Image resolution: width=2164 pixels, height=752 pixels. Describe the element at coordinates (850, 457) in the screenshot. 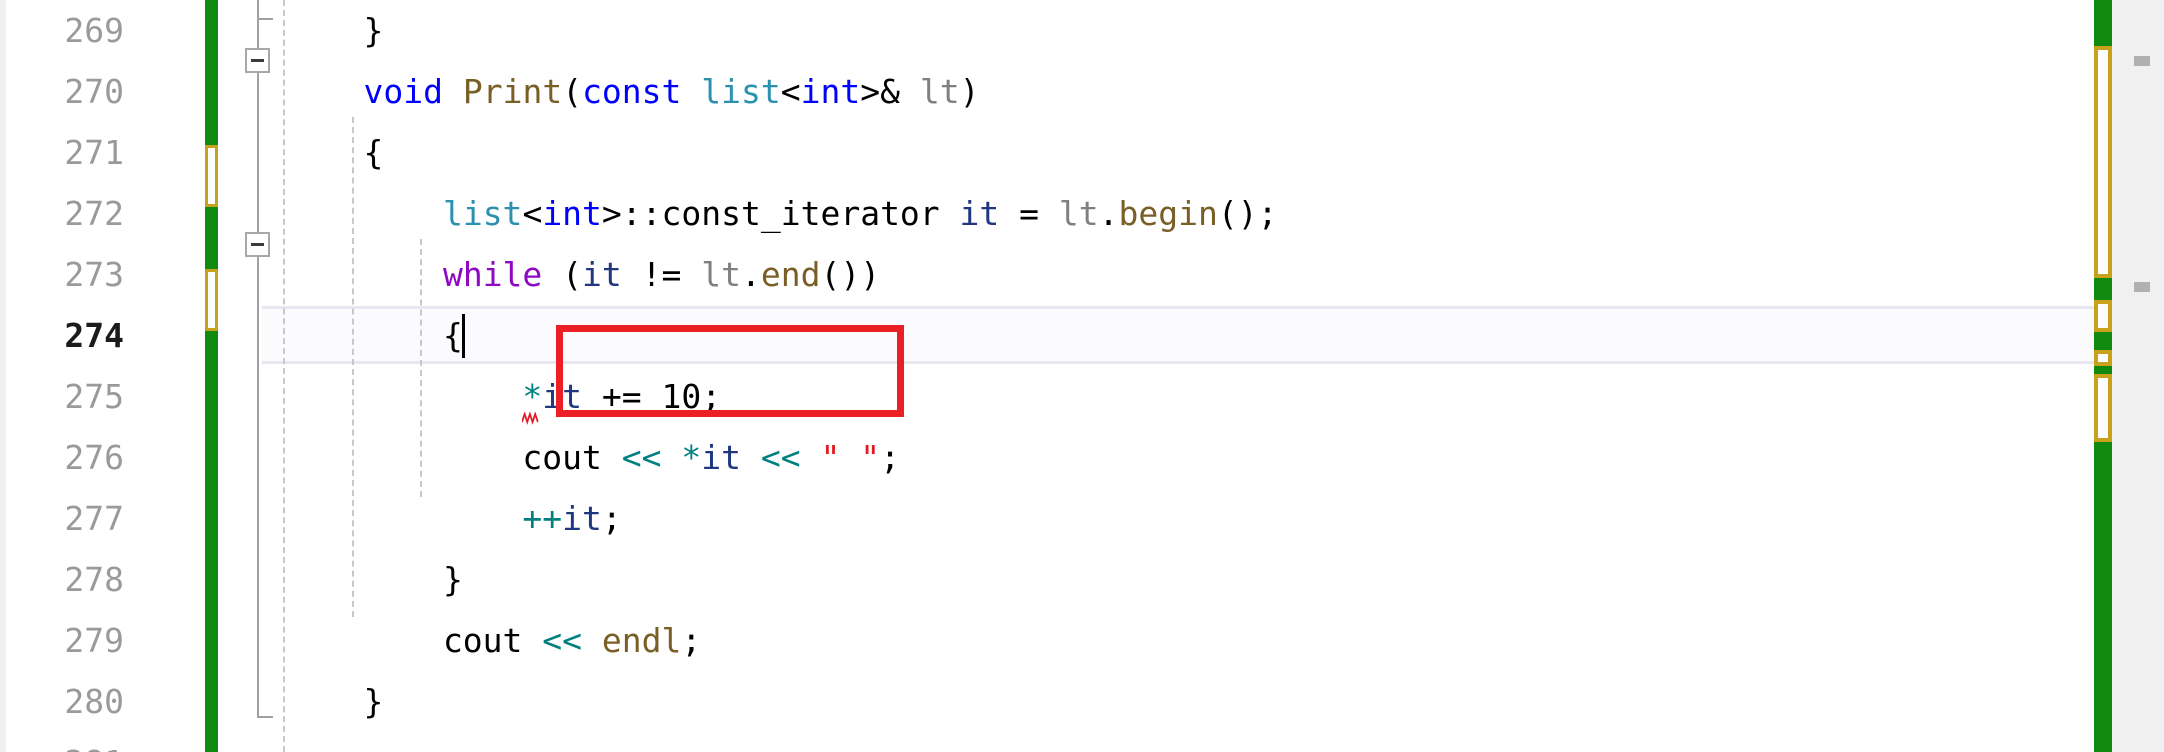

I see `code-token: " "` at that location.